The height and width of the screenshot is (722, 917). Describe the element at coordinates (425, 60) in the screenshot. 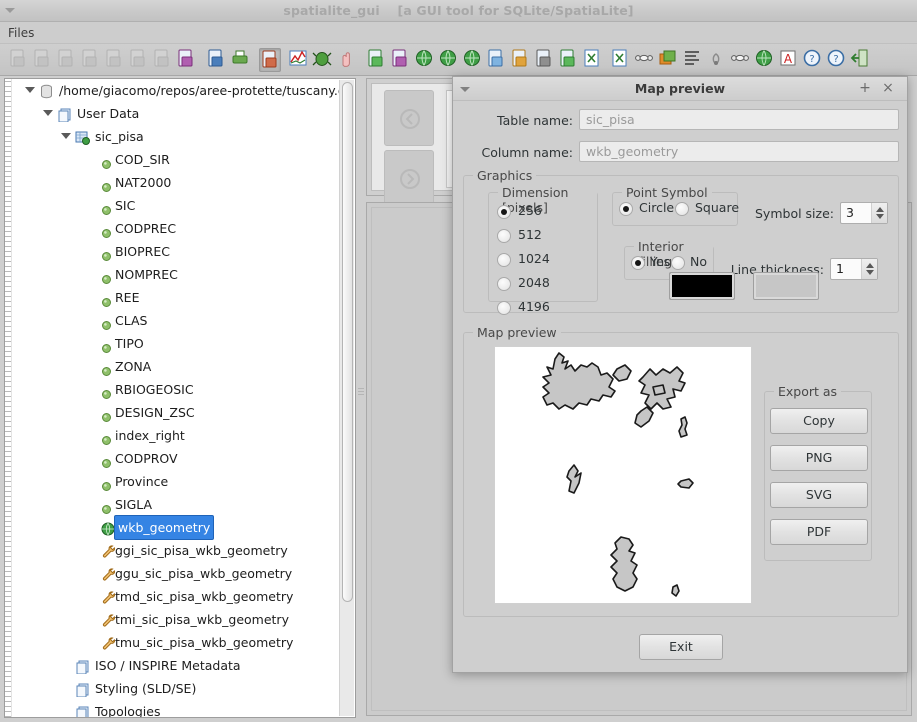

I see `globe-in-icon` at that location.